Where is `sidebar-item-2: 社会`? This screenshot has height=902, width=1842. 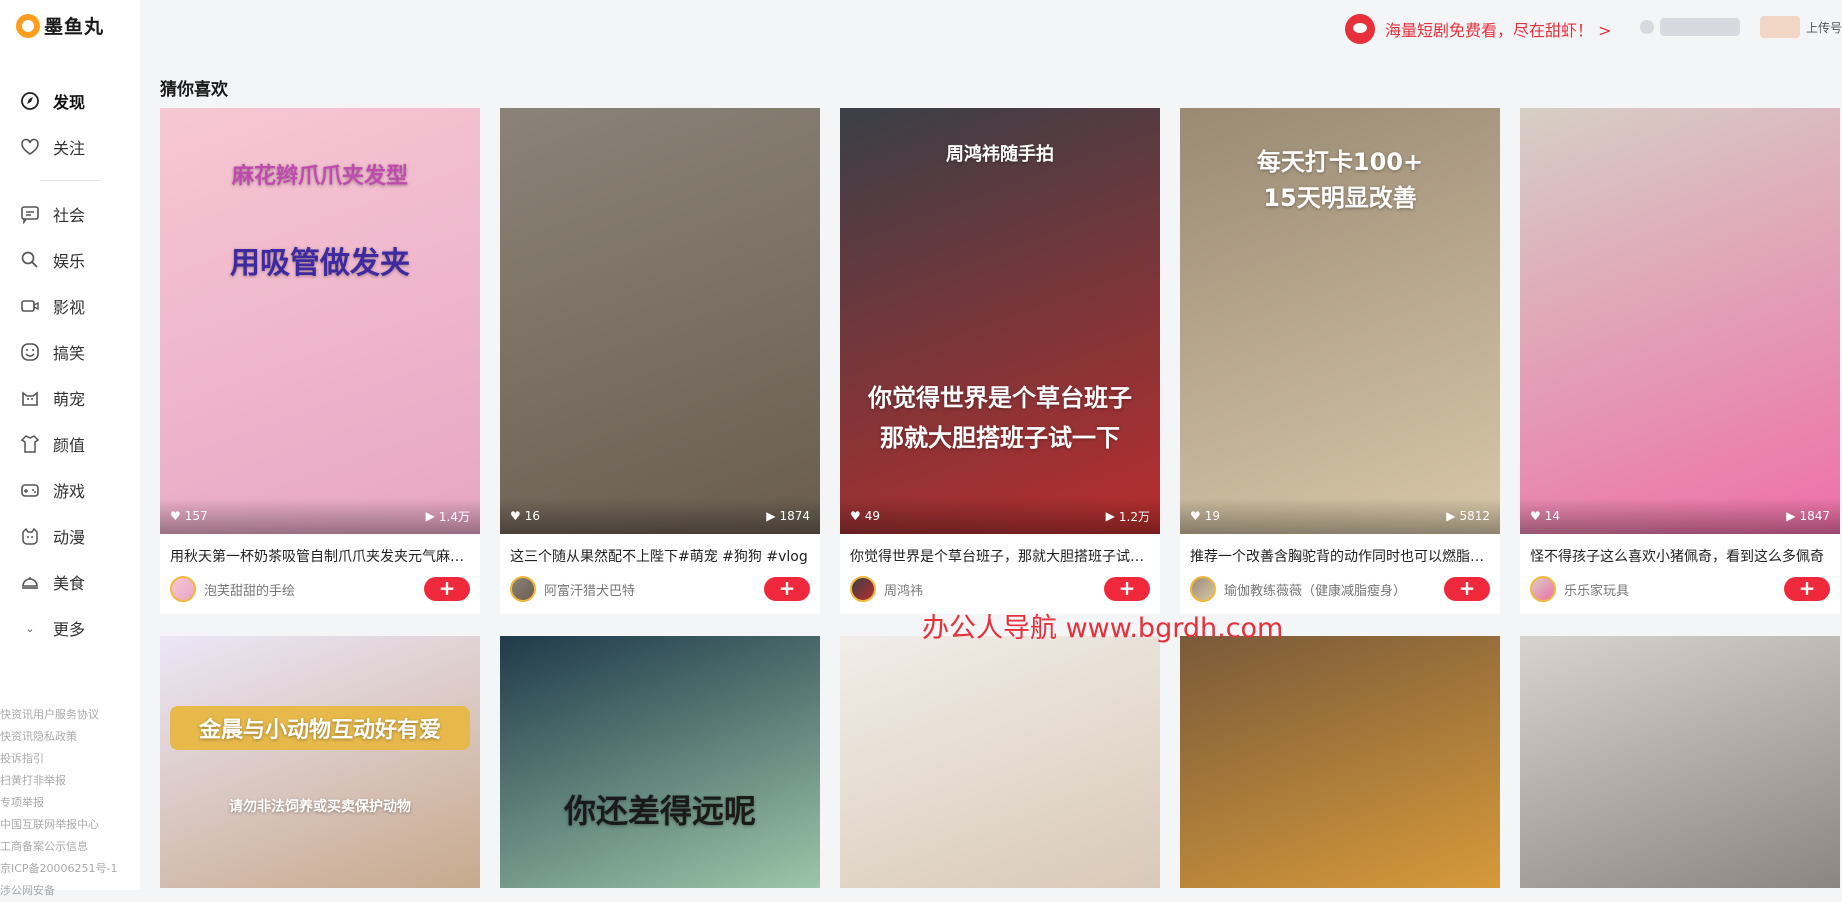 sidebar-item-2: 社会 is located at coordinates (70, 214).